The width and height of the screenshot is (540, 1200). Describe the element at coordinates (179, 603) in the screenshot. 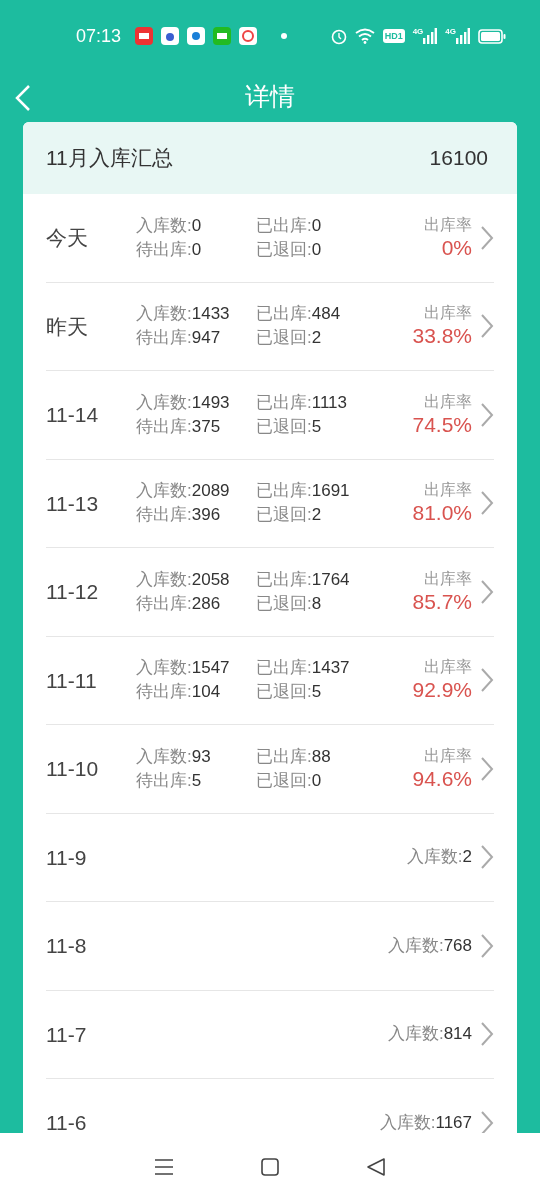

I see `stat-text: 待出库:286` at that location.